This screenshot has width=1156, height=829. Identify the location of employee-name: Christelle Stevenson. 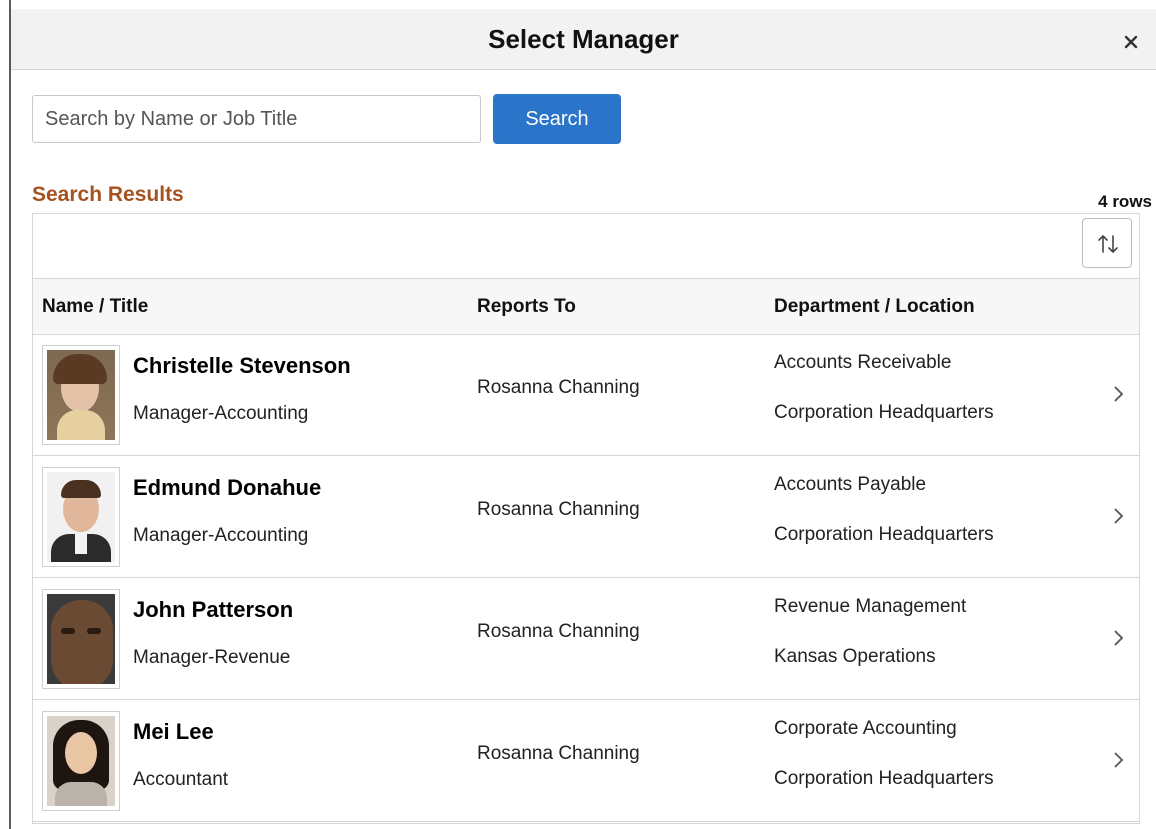
(242, 365).